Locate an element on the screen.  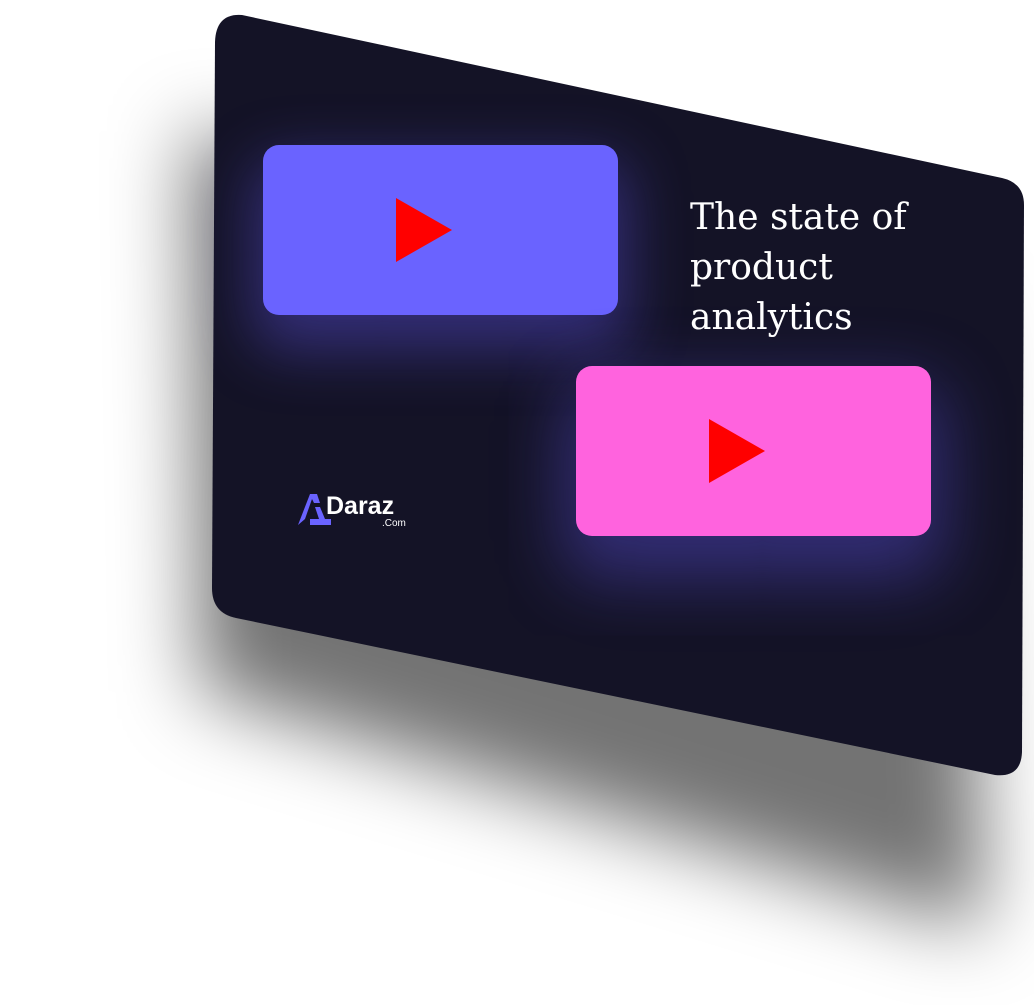
video-thumbnail-purple is located at coordinates (440, 230).